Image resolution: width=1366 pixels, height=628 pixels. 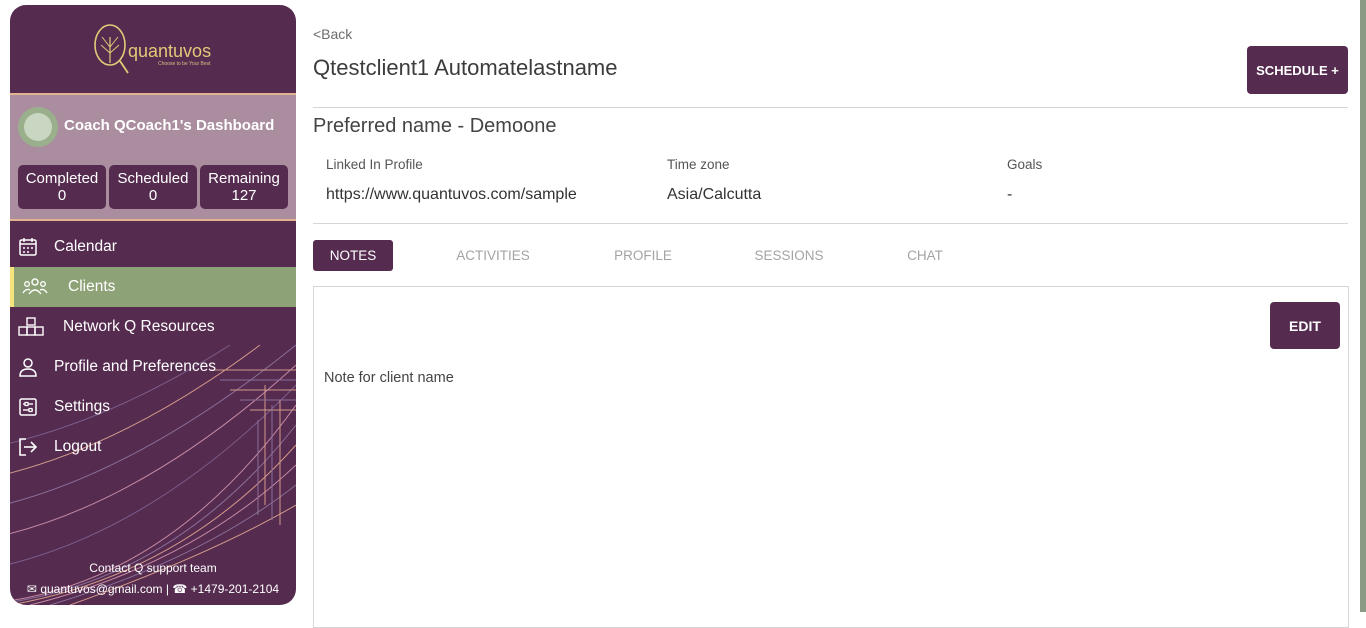 What do you see at coordinates (153, 407) in the screenshot?
I see `sidebar-item-settings: Settings` at bounding box center [153, 407].